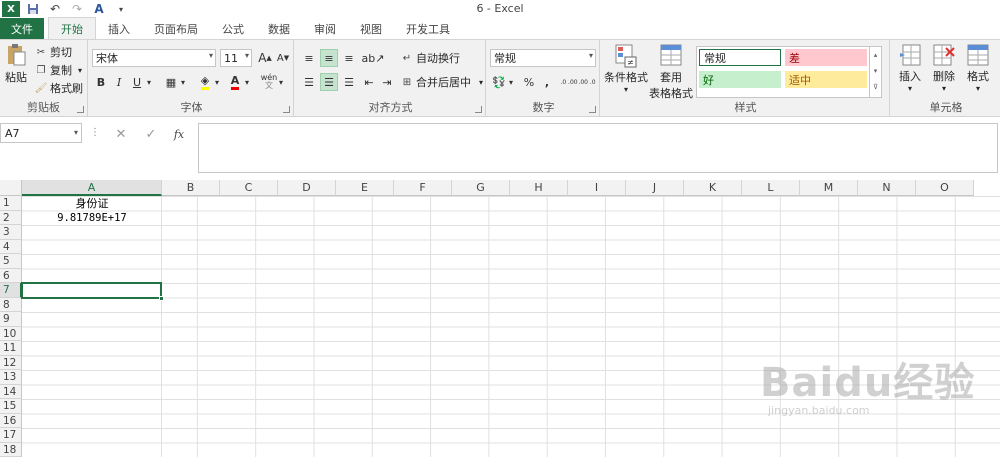  Describe the element at coordinates (92, 188) in the screenshot. I see `column-header-a: A` at that location.